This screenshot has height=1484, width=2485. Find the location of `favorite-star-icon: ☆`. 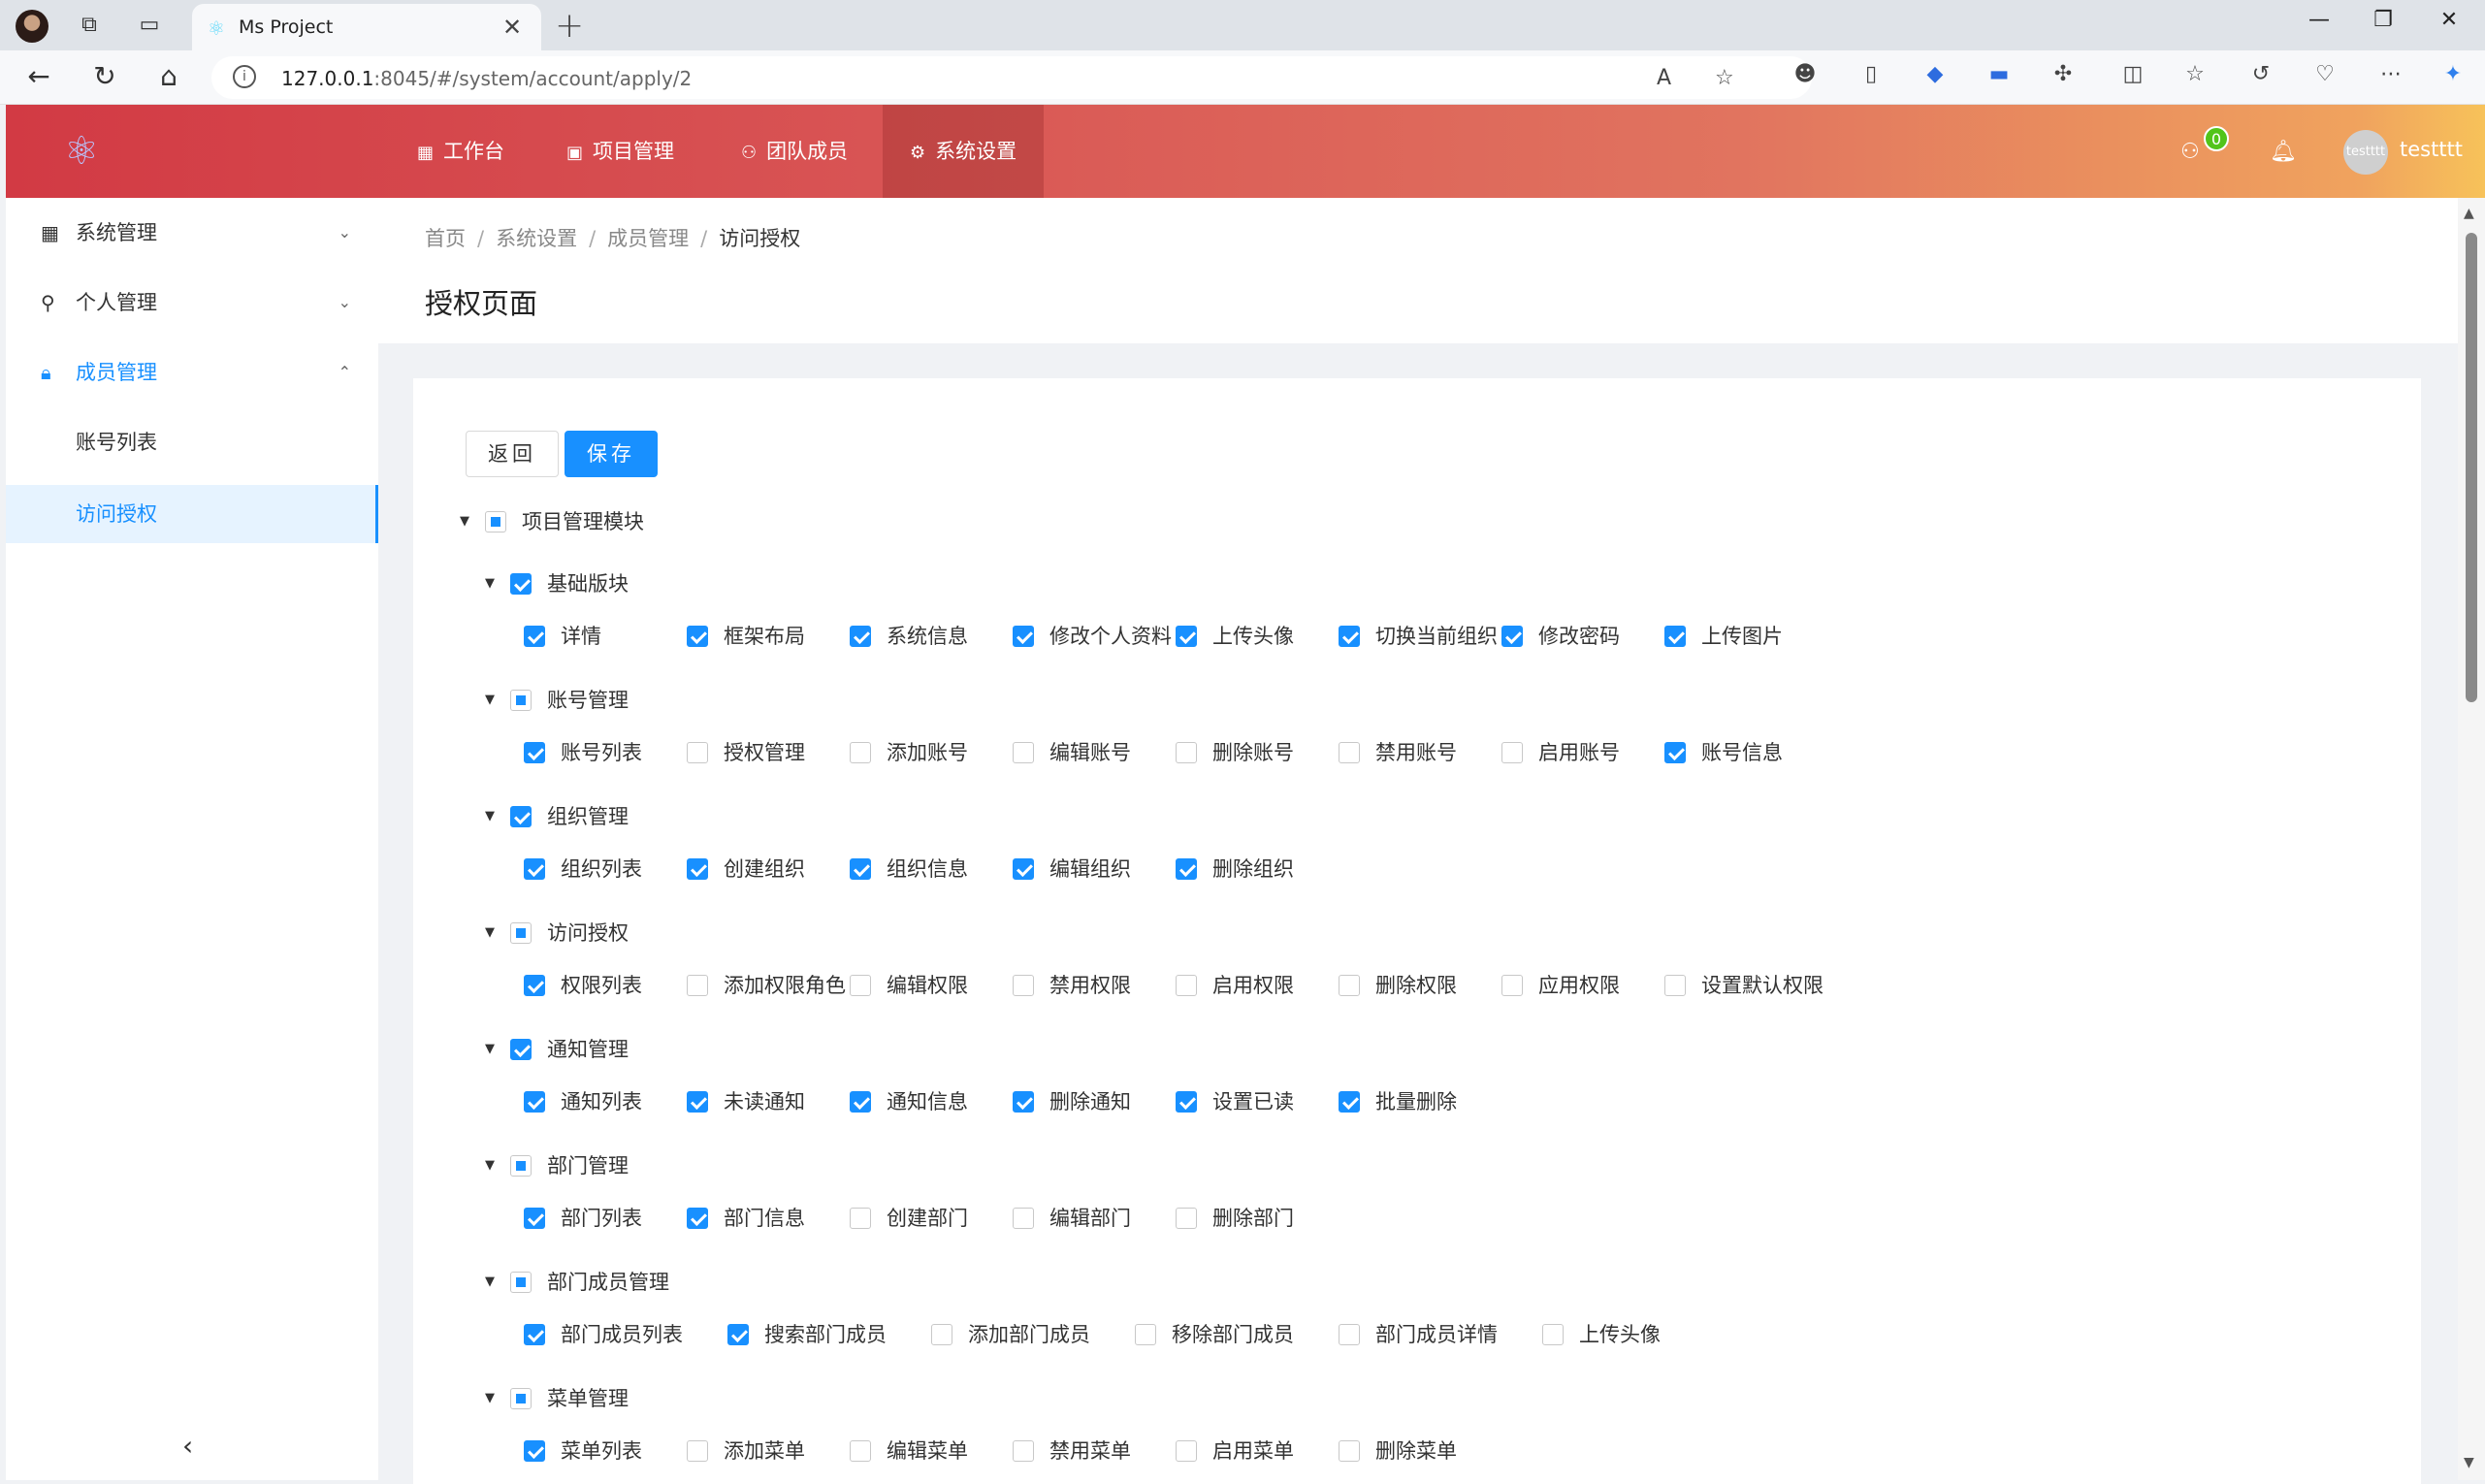

favorite-star-icon: ☆ is located at coordinates (1724, 78).